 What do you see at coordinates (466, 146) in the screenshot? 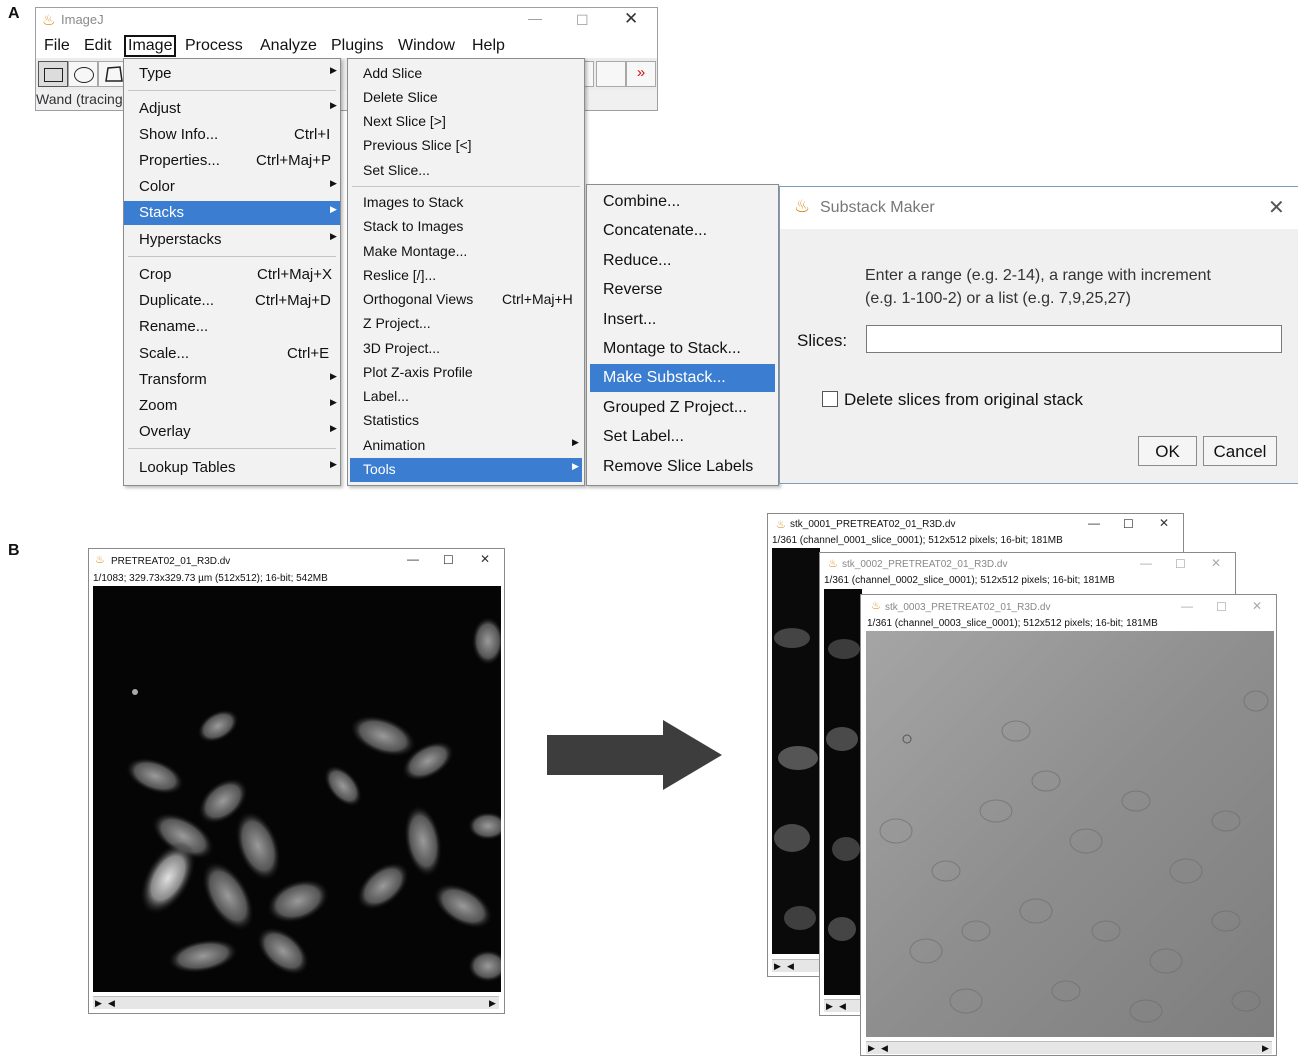
I see `menu-item-previous-slice: Previous Slice [<]` at bounding box center [466, 146].